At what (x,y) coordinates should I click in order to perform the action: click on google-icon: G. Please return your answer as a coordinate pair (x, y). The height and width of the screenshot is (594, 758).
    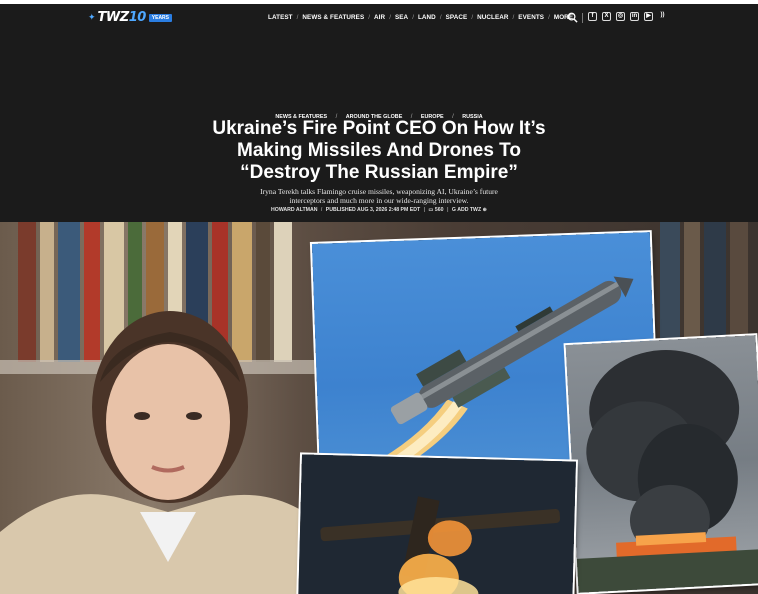
    Looking at the image, I should click on (453, 210).